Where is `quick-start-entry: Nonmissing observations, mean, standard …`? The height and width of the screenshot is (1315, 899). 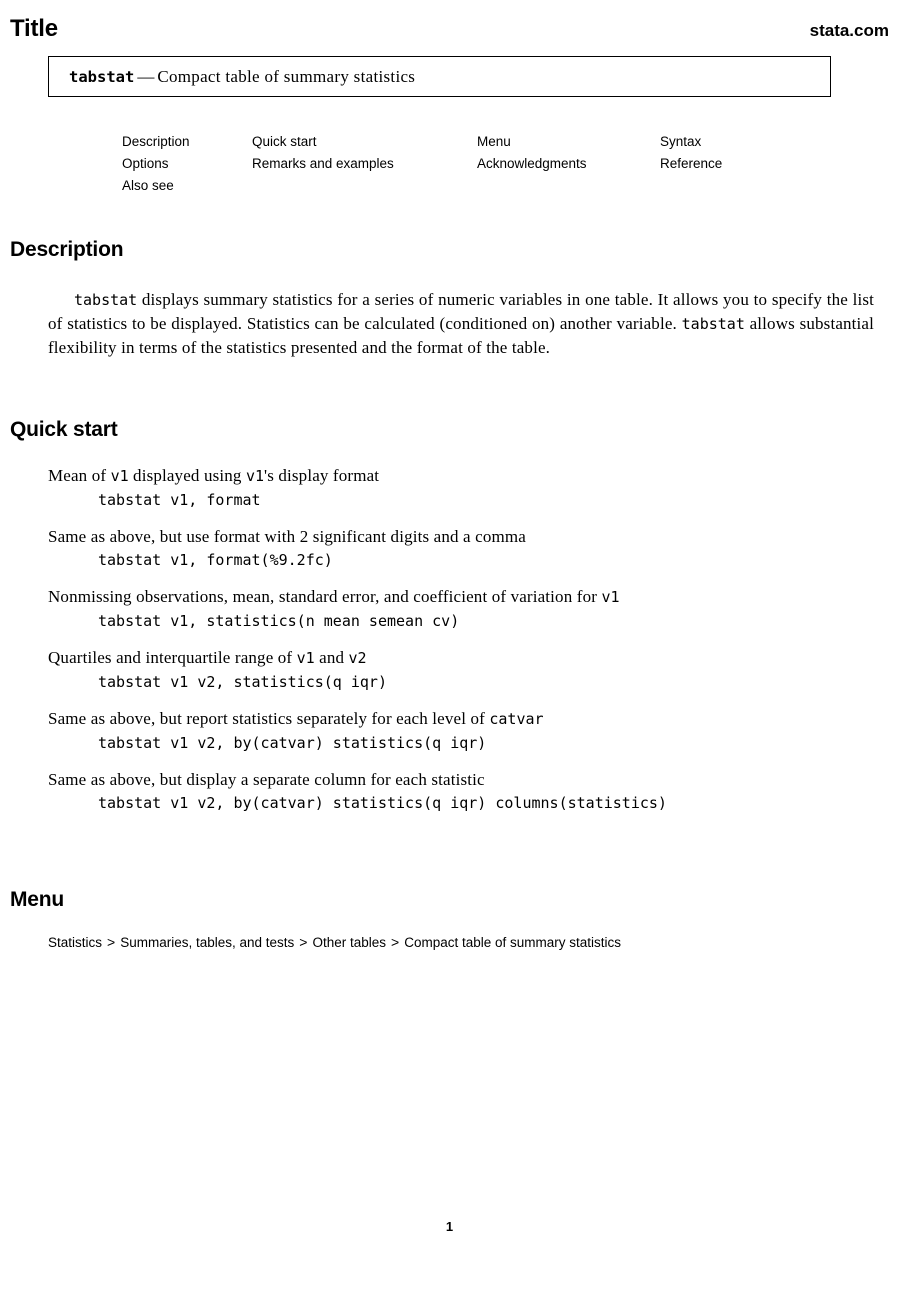
quick-start-entry: Nonmissing observations, mean, standard … is located at coordinates (458, 609).